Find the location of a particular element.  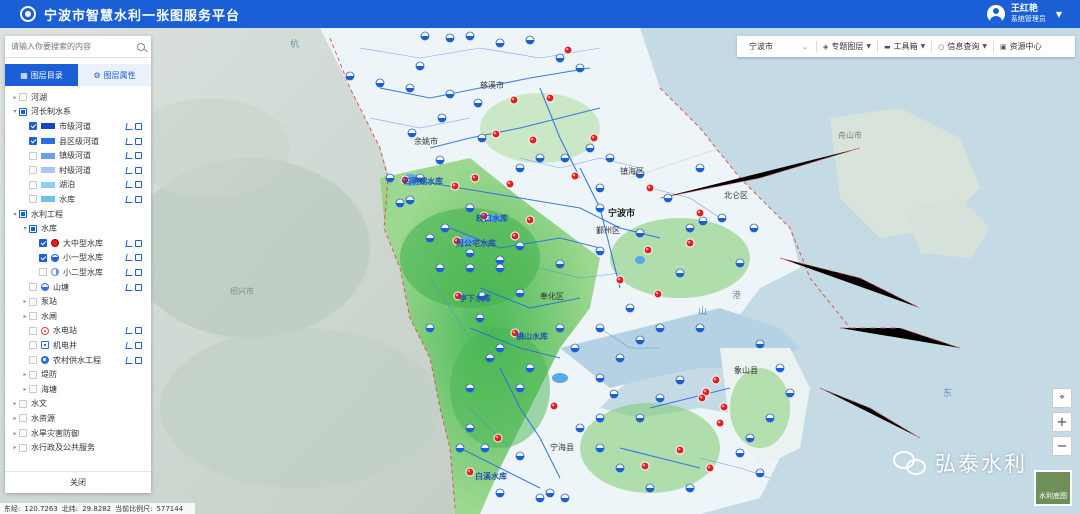

layer-row: 镇级河道 is located at coordinates (78, 155).